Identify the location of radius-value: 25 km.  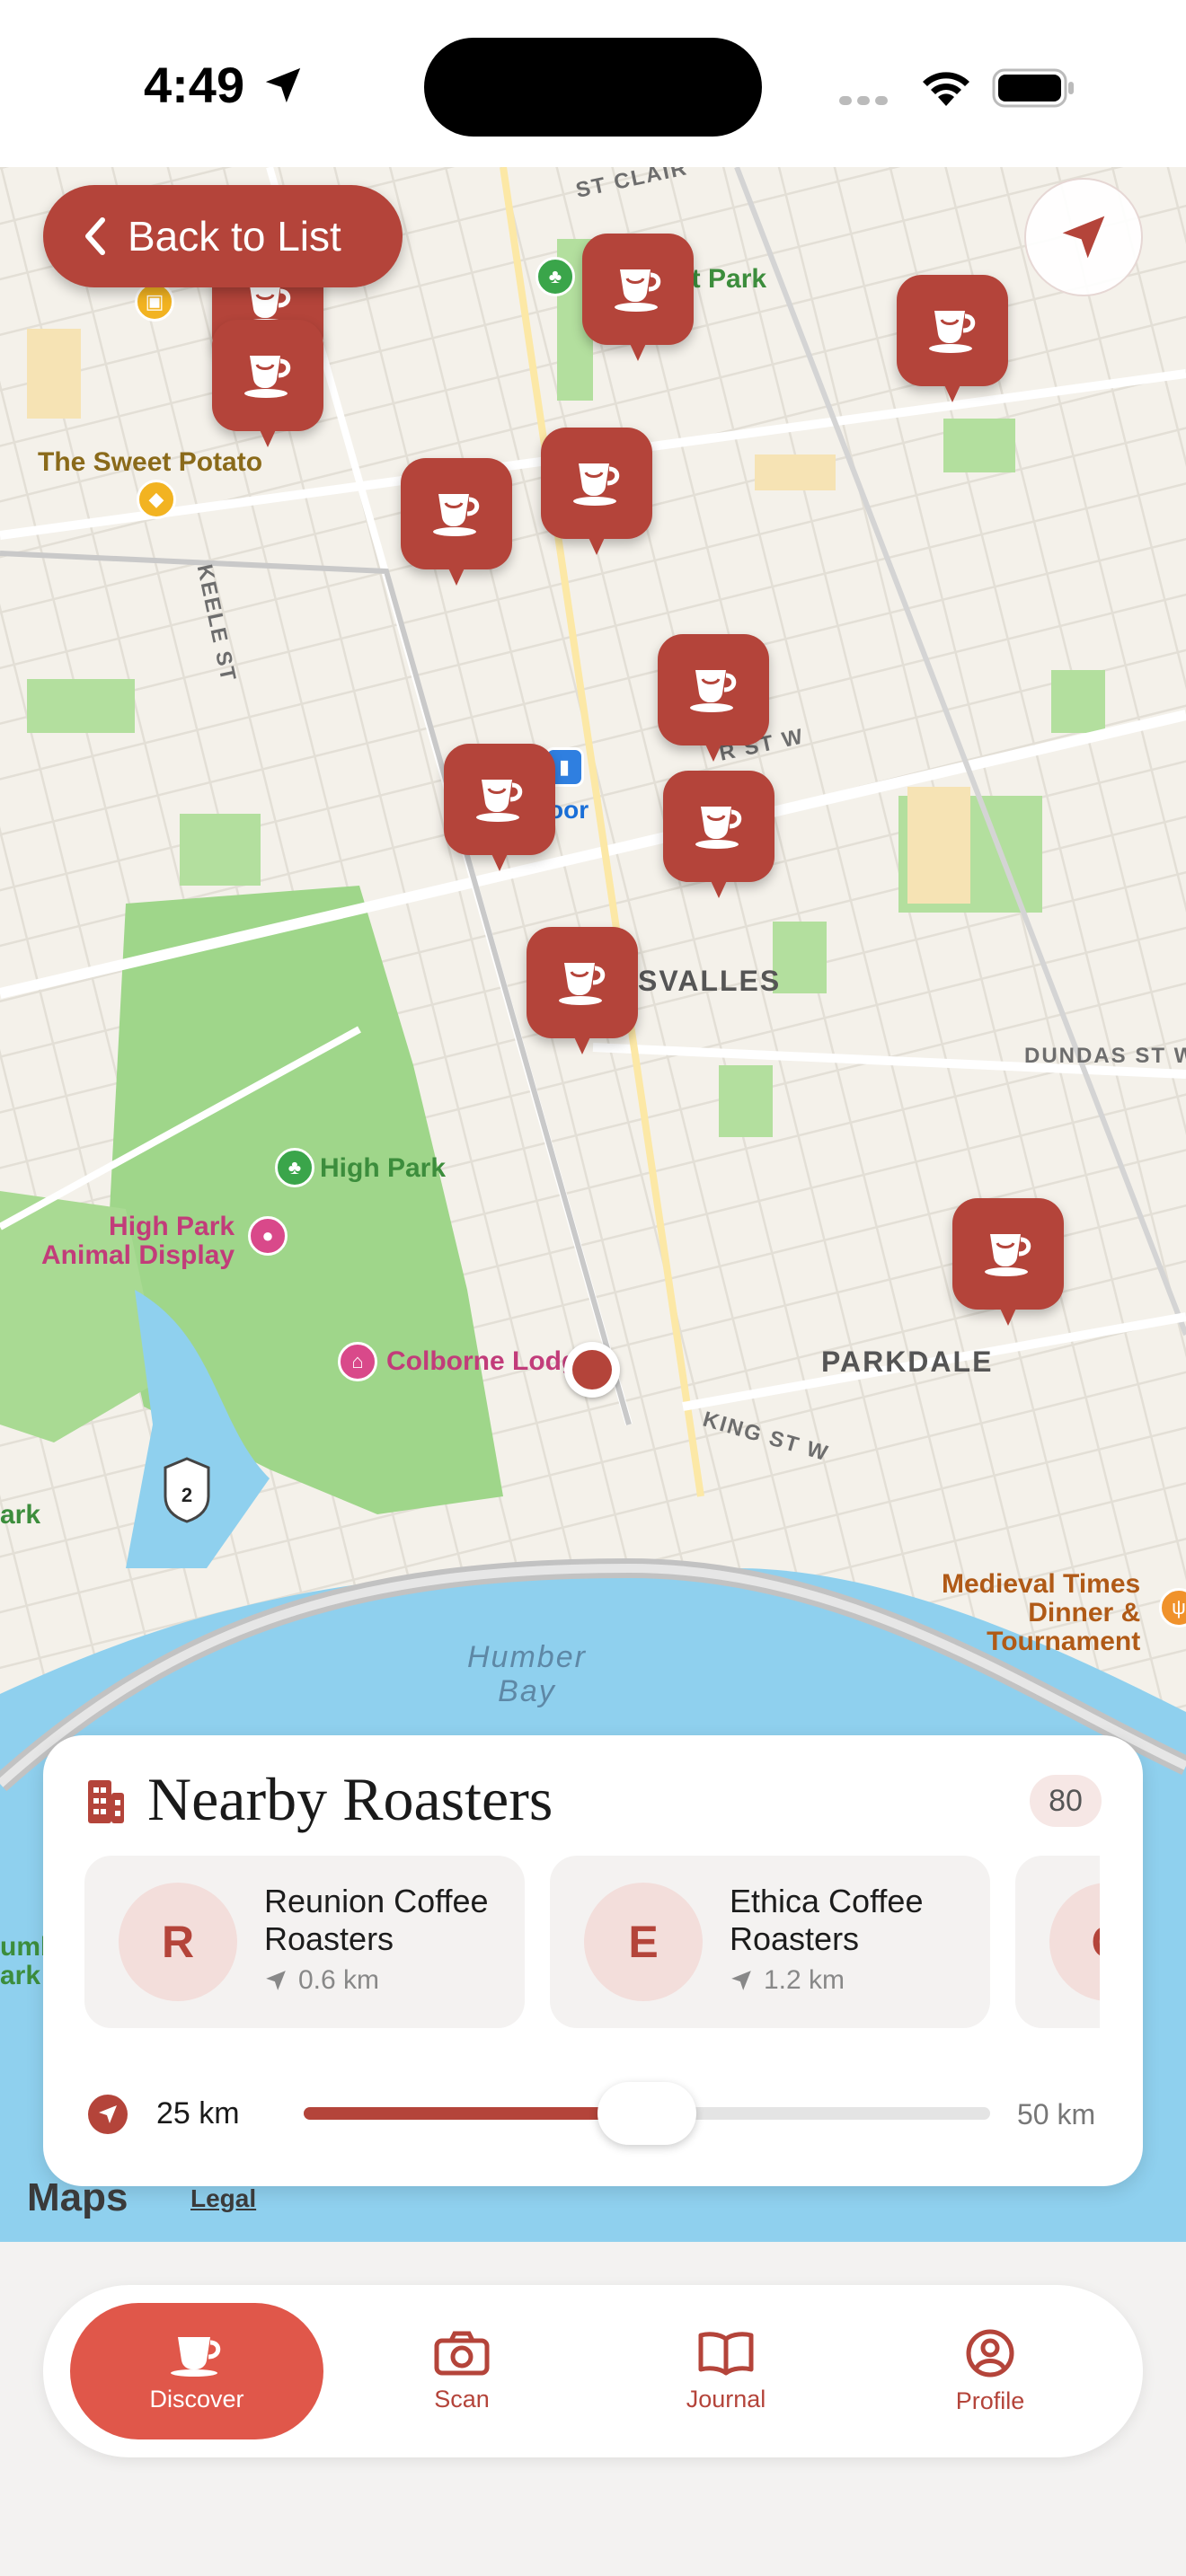
(198, 2113).